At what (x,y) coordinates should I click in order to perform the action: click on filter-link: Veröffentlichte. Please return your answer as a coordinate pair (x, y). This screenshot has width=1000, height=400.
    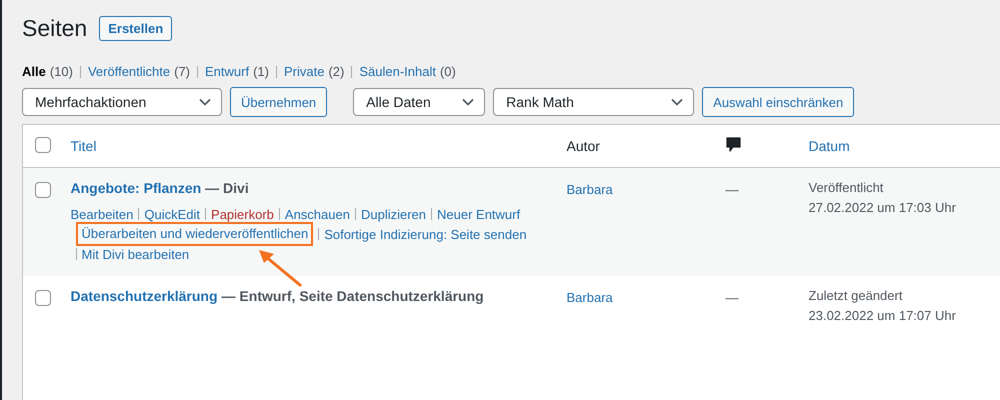
    Looking at the image, I should click on (129, 71).